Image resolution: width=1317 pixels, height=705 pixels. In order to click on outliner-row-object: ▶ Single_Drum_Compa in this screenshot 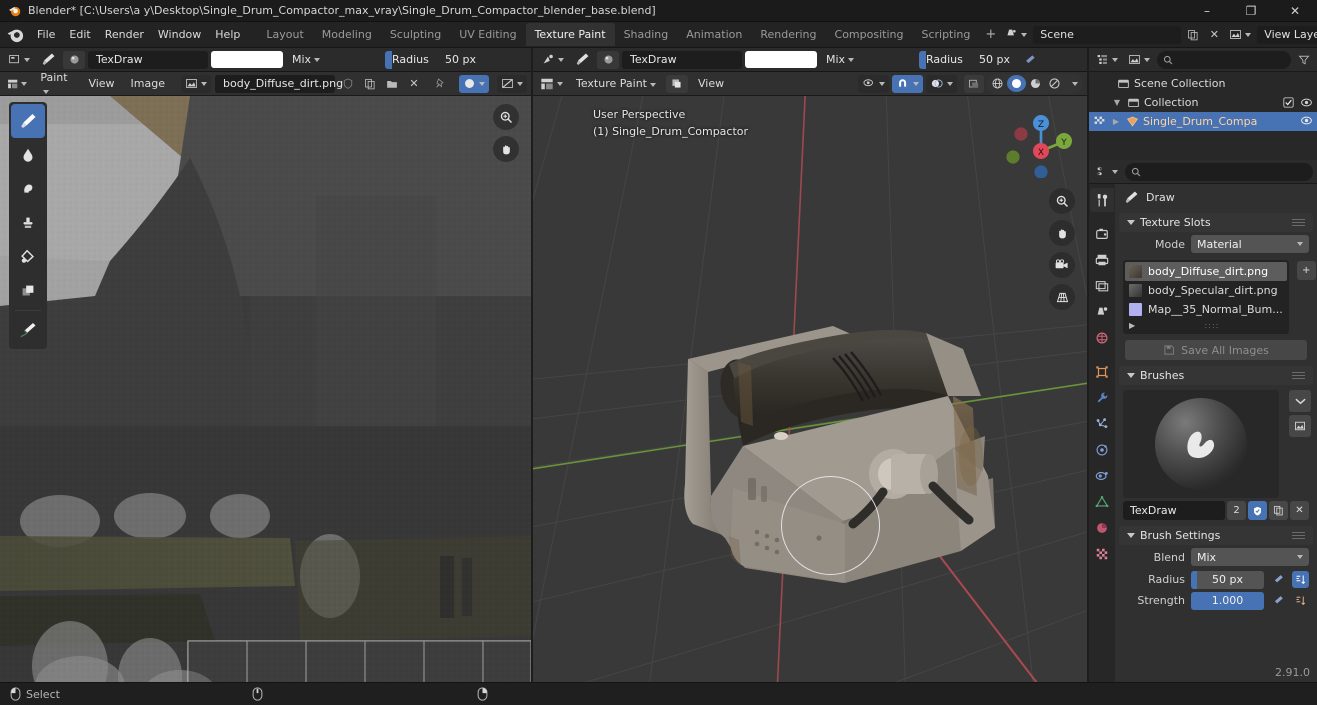, I will do `click(1203, 121)`.